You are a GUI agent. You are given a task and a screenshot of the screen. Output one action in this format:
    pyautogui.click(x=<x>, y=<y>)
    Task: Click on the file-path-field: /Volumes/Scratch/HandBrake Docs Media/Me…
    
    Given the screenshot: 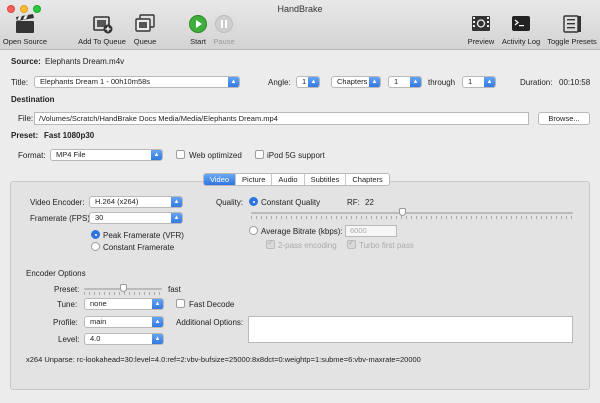 What is the action you would take?
    pyautogui.click(x=281, y=118)
    